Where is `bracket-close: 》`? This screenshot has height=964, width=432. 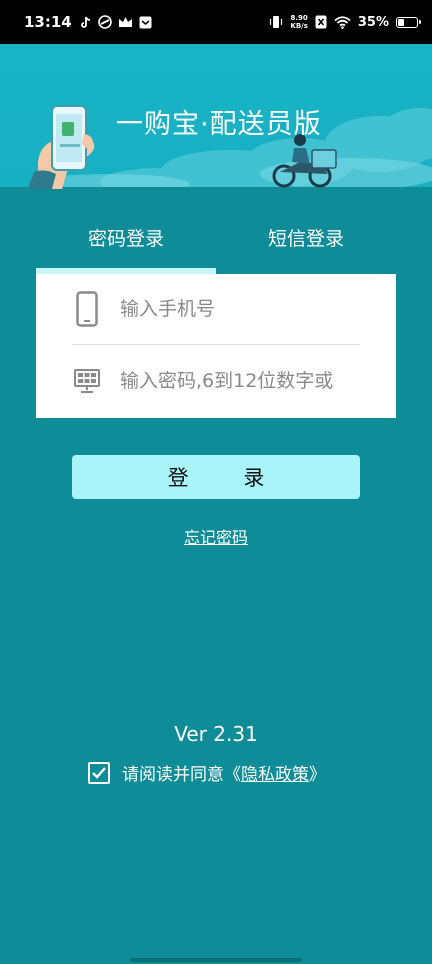 bracket-close: 》 is located at coordinates (317, 775).